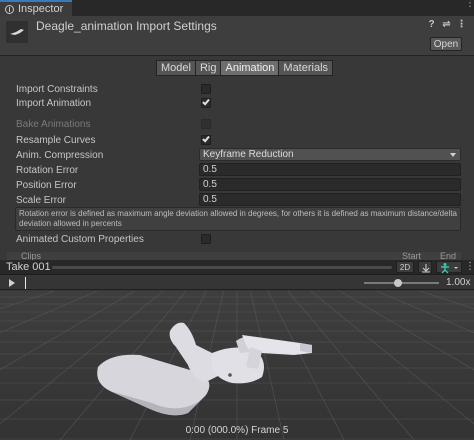  What do you see at coordinates (431, 24) in the screenshot?
I see `help-icon: ?` at bounding box center [431, 24].